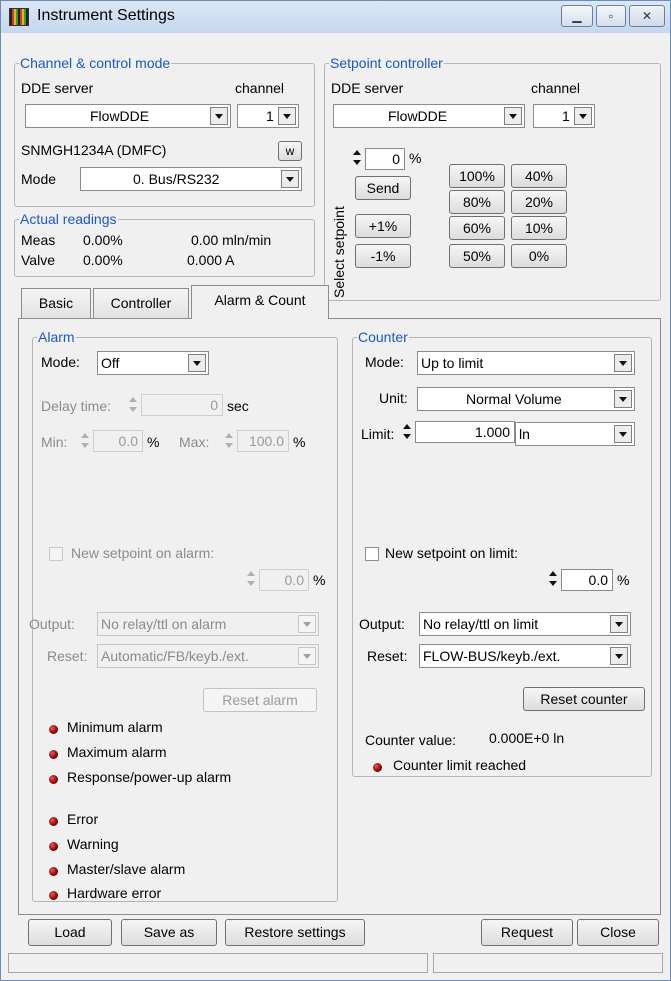 Image resolution: width=671 pixels, height=981 pixels. What do you see at coordinates (143, 553) in the screenshot?
I see `new-setpoint-on-alarm-label: New setpoint on alarm:` at bounding box center [143, 553].